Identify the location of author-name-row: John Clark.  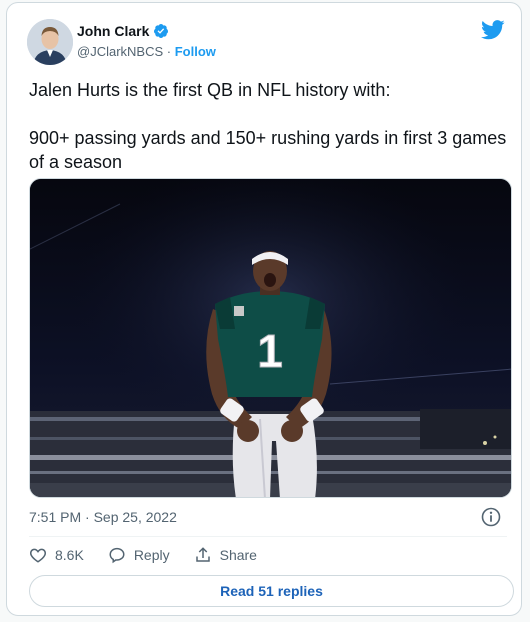
(123, 31).